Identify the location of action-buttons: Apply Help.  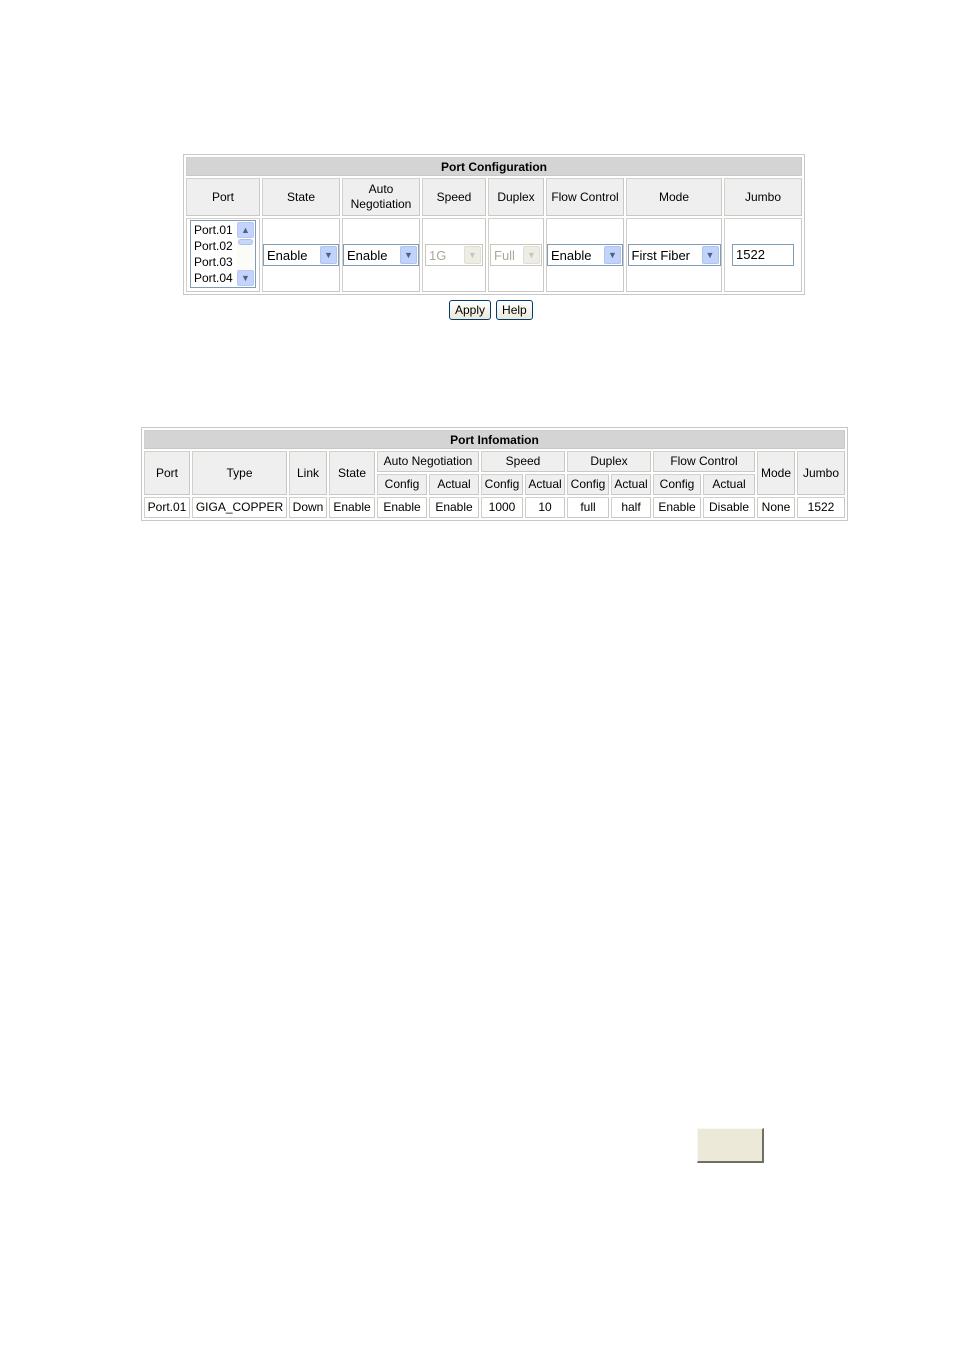
(491, 310).